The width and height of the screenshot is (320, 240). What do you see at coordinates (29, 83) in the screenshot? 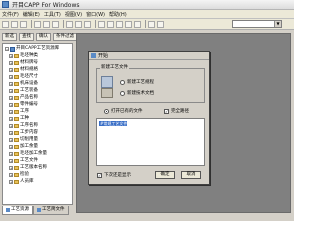
I see `tree-item-label: 机床设备` at bounding box center [29, 83].